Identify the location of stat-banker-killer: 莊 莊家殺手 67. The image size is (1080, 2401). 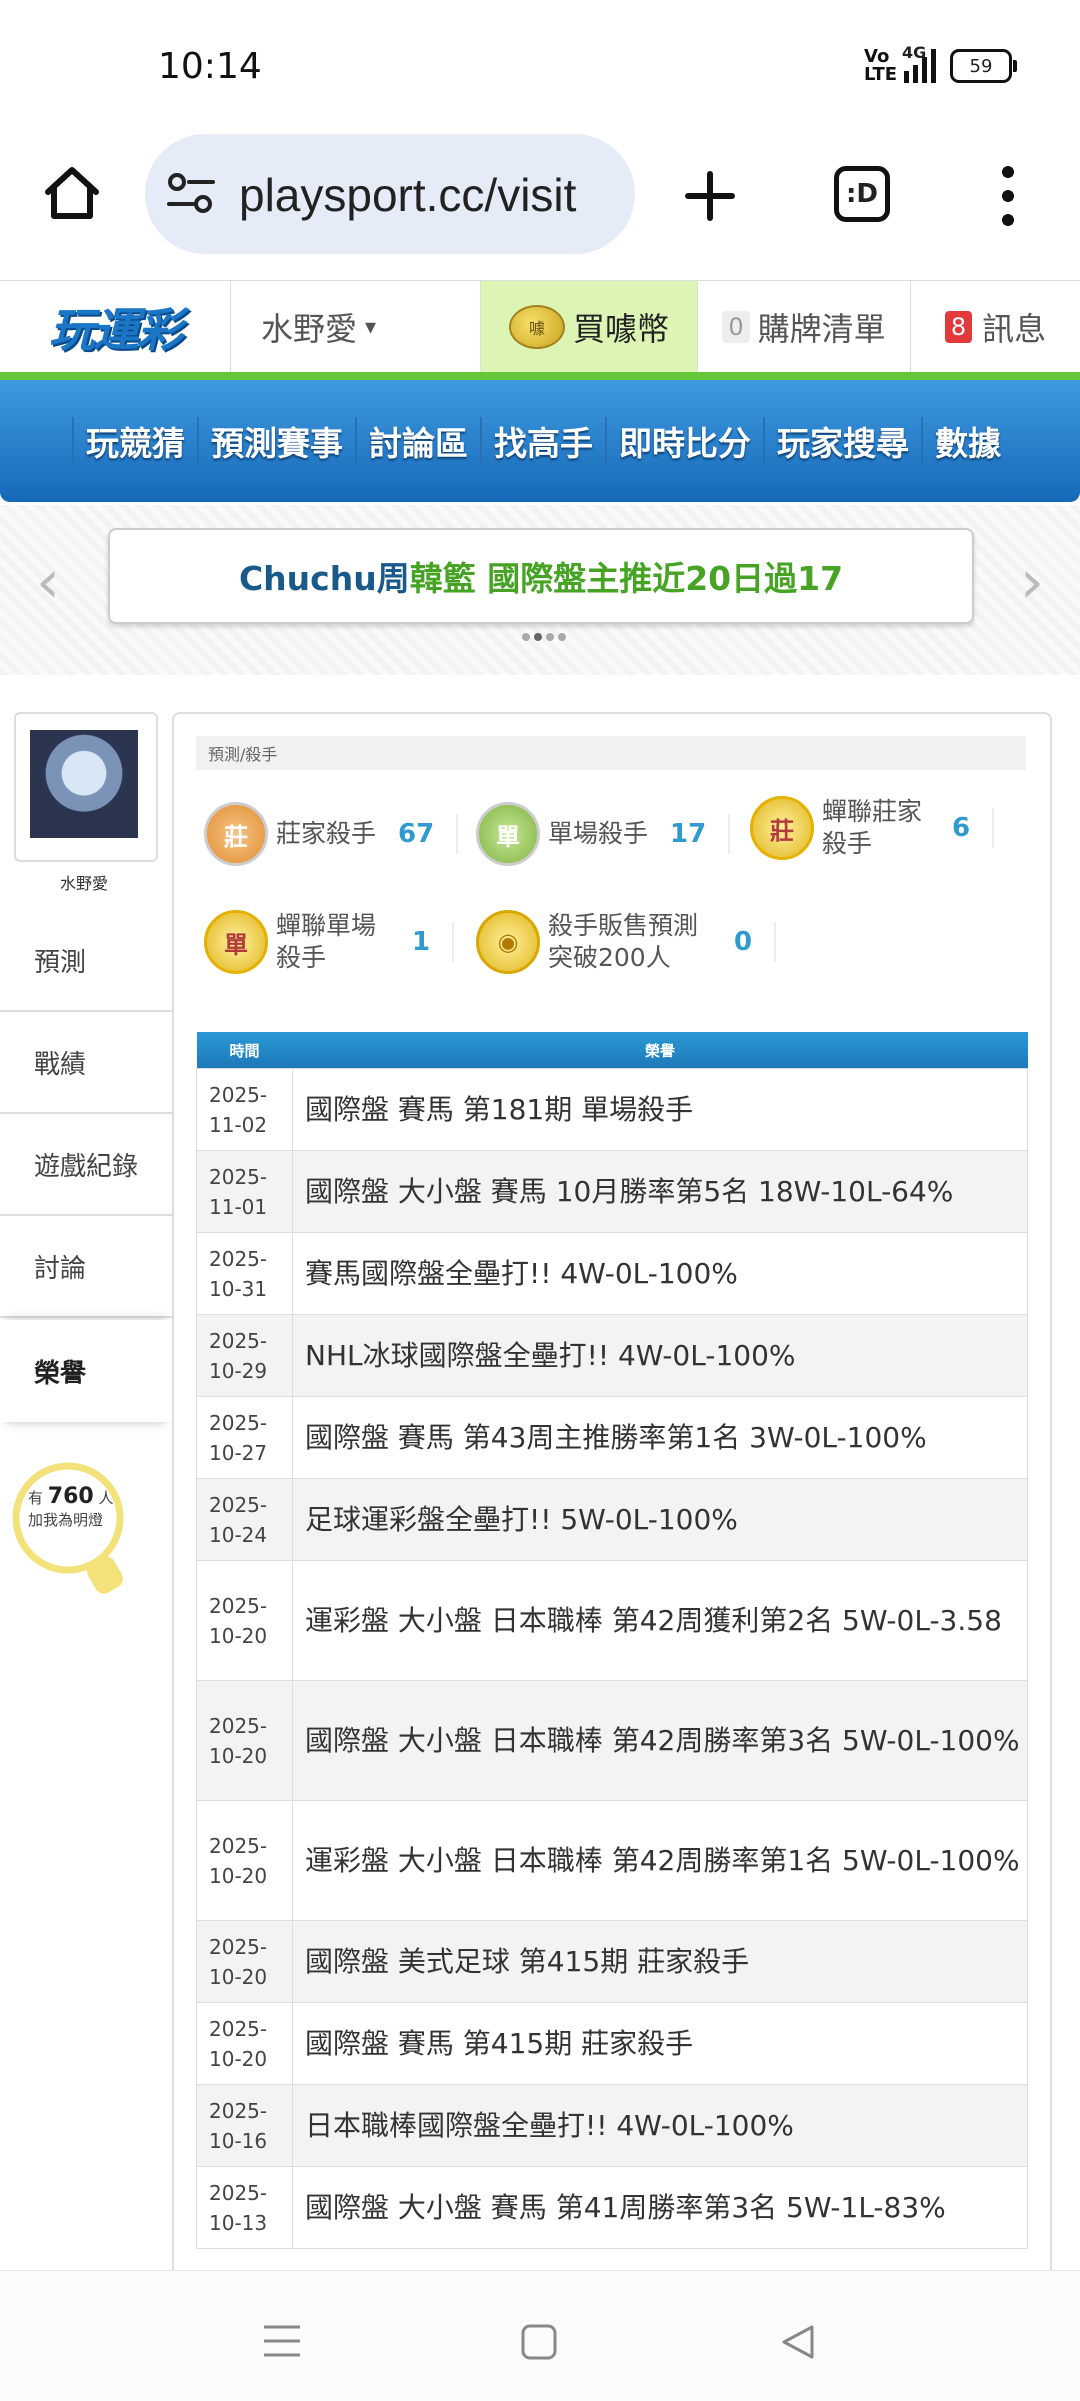
(331, 834).